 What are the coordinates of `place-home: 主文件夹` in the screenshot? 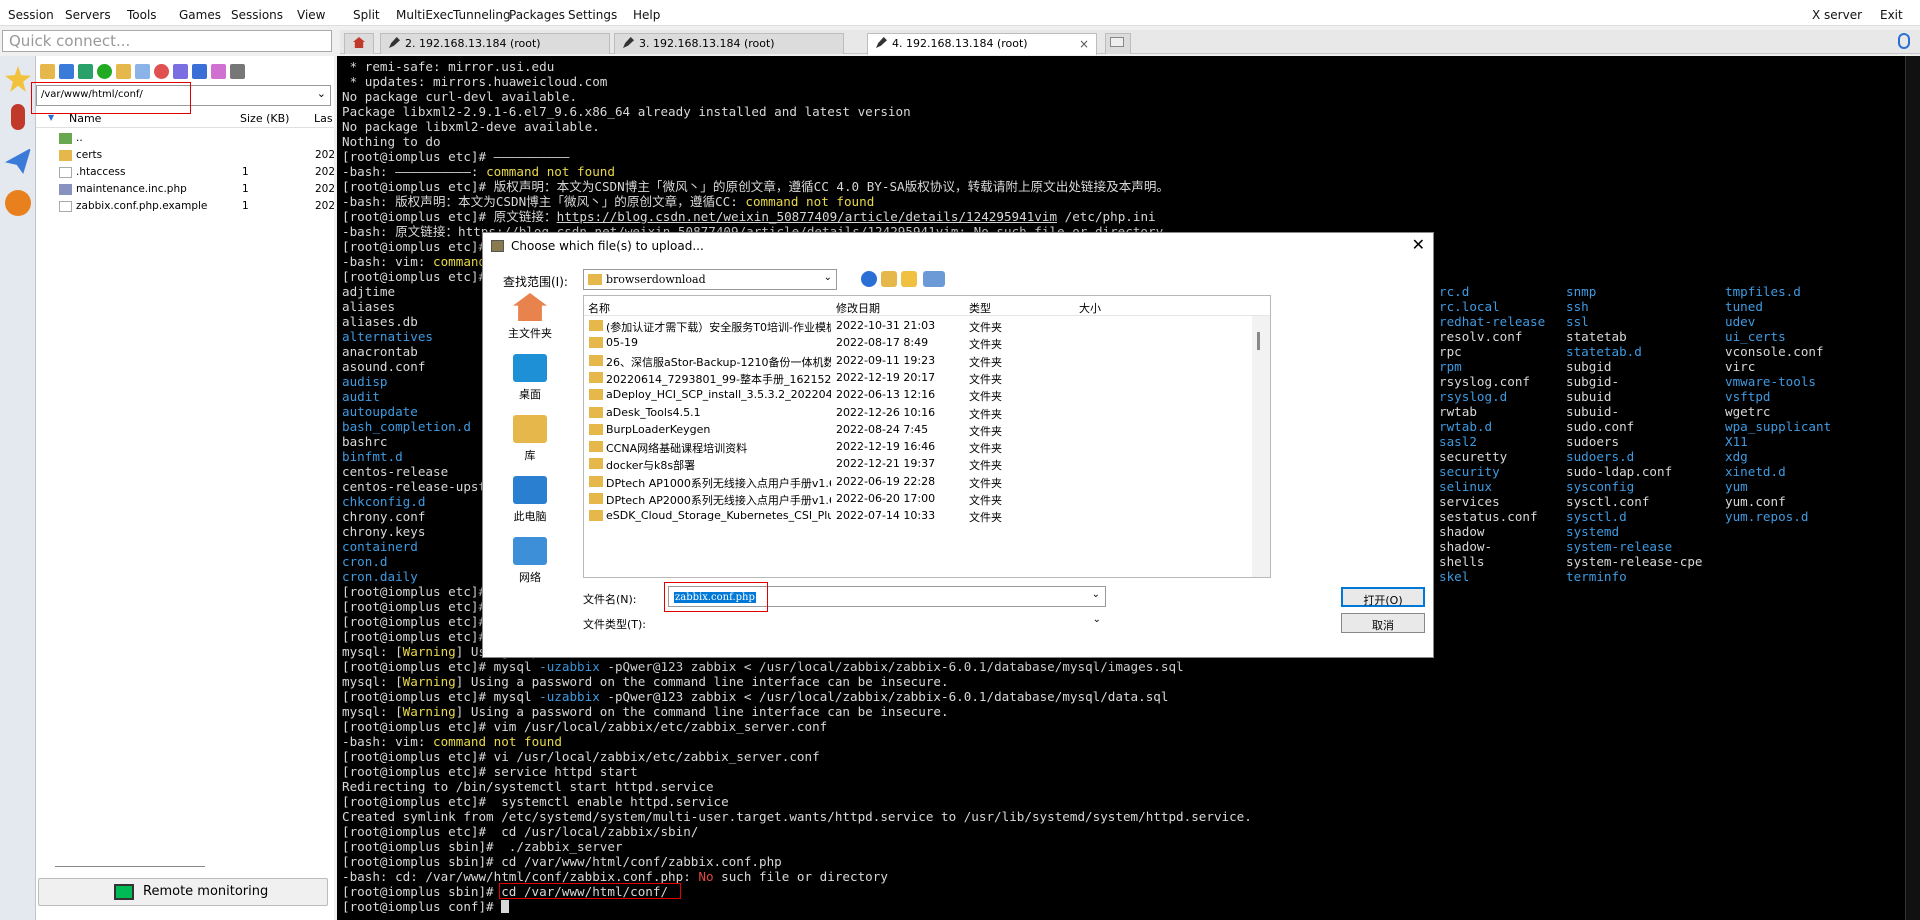 It's located at (530, 317).